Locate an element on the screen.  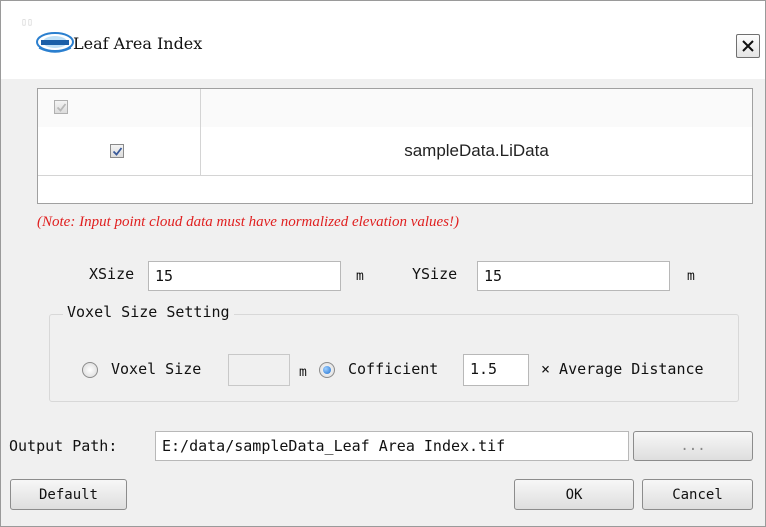
row-checkbox is located at coordinates (117, 151).